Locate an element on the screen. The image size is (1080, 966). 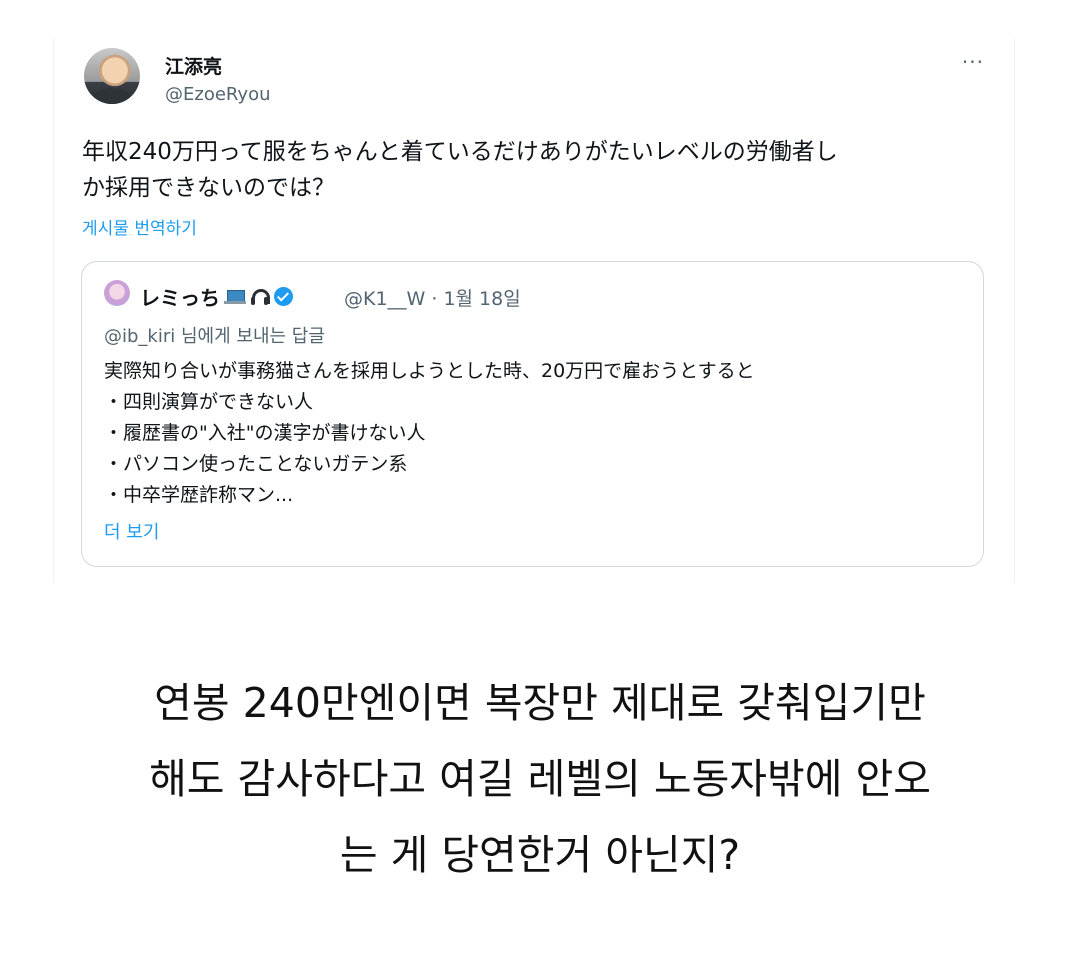
headphones-icon is located at coordinates (260, 297).